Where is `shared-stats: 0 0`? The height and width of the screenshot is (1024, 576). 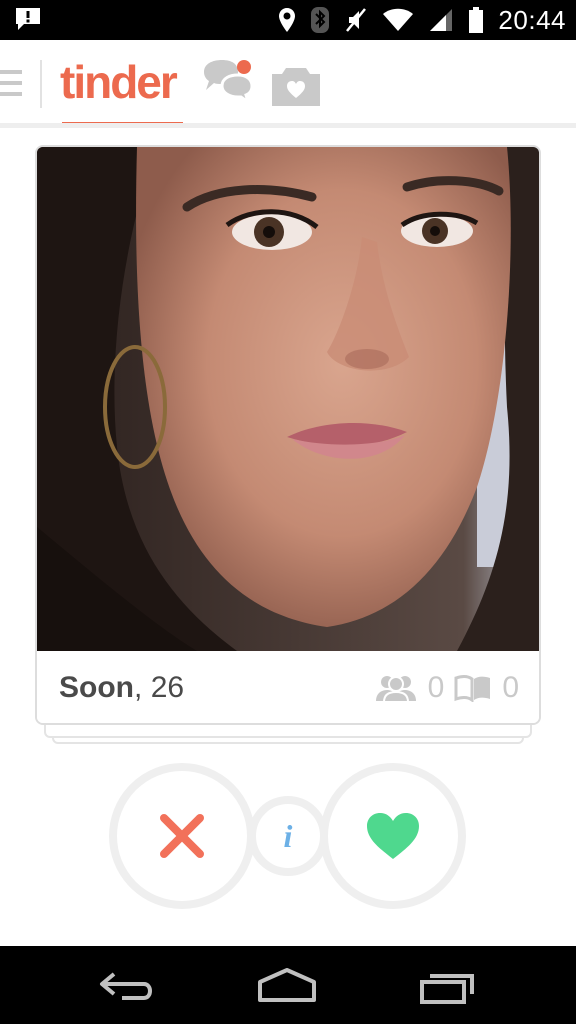
shared-stats: 0 0 is located at coordinates (446, 688).